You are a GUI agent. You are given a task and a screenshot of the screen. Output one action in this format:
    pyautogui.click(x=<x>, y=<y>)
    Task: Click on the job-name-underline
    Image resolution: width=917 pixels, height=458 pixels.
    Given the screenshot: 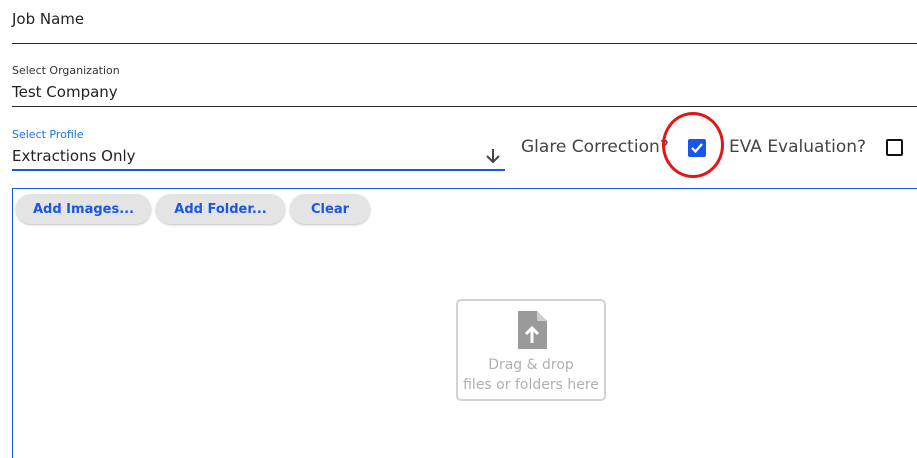 What is the action you would take?
    pyautogui.click(x=464, y=43)
    